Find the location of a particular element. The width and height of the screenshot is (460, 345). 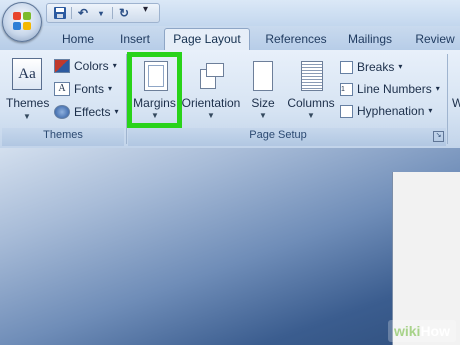

watermark-wiki: wiki is located at coordinates (407, 331).